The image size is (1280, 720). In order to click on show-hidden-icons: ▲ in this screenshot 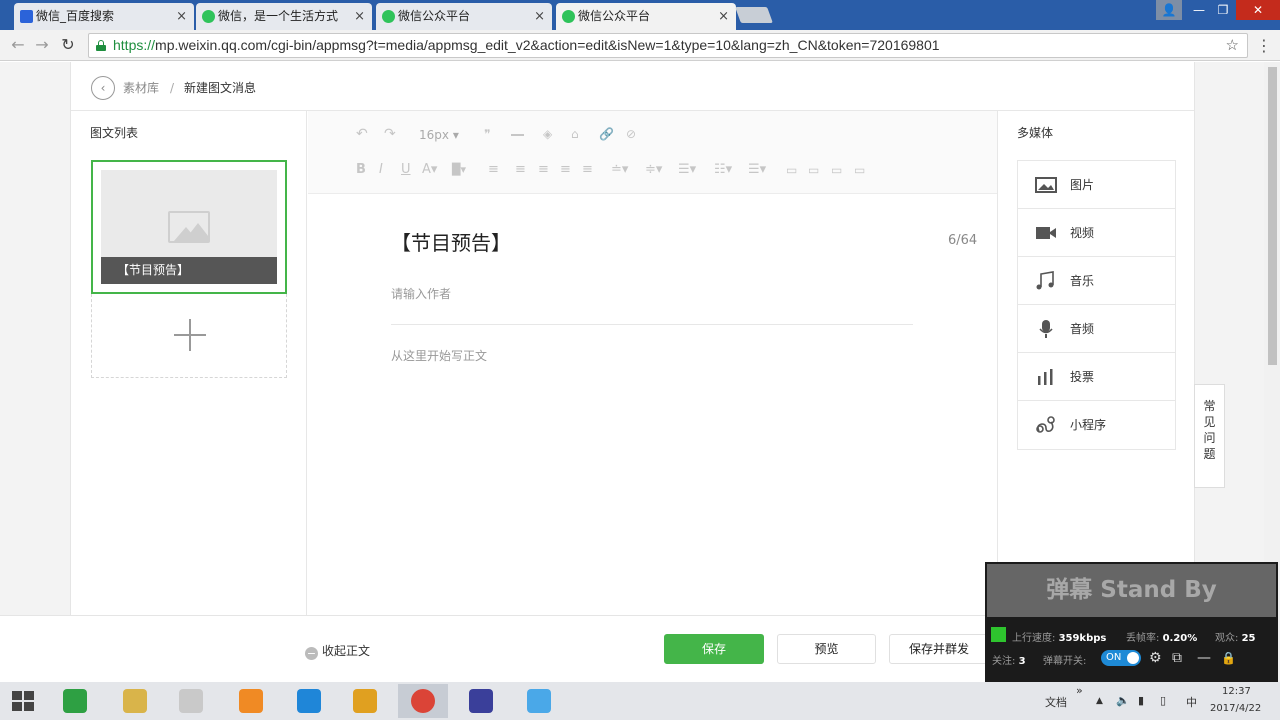, I will do `click(1099, 701)`.